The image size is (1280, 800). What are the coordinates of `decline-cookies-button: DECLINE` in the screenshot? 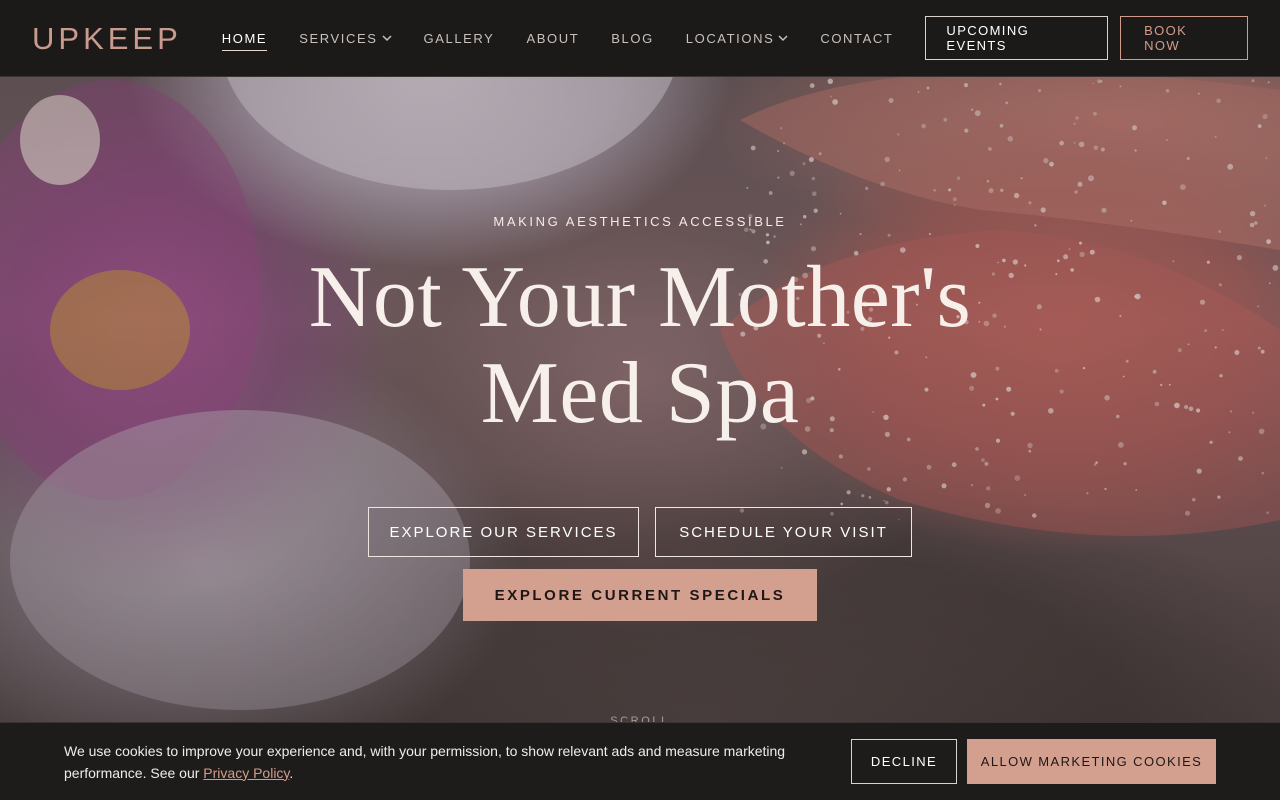 It's located at (904, 761).